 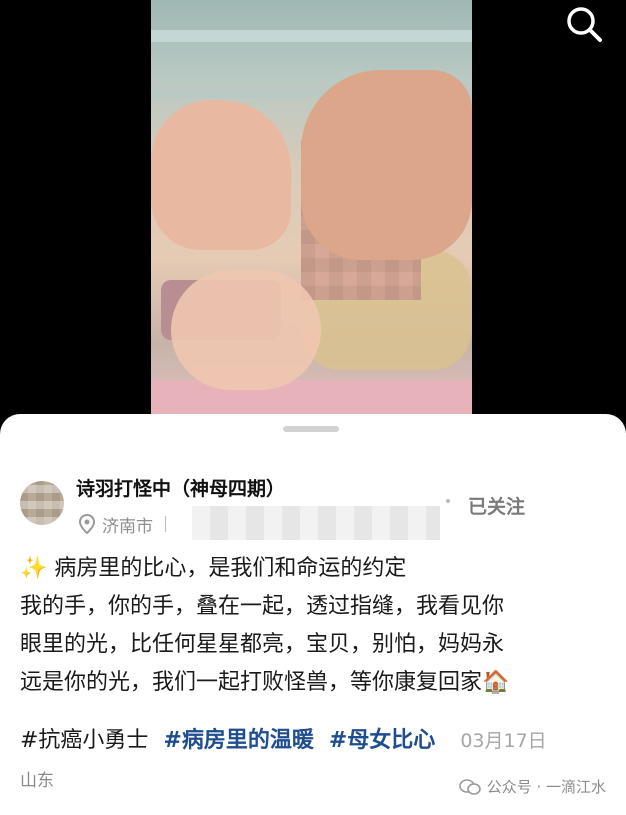 I want to click on location-row: 济南市, so click(x=122, y=524).